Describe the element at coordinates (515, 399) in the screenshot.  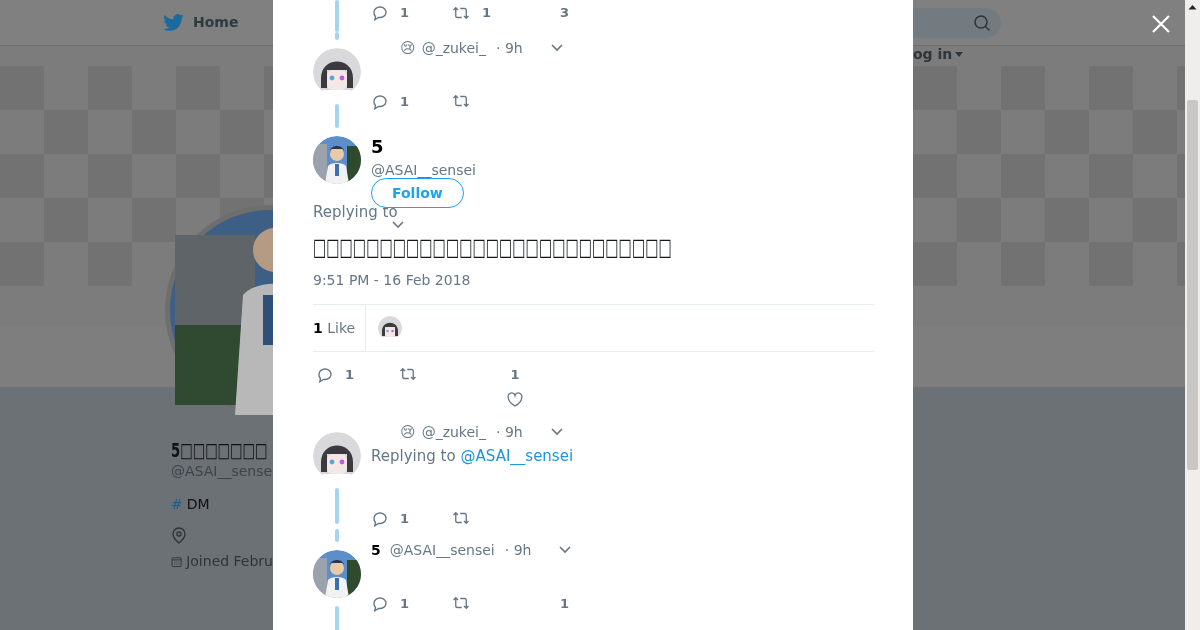
I see `heart-icon` at that location.